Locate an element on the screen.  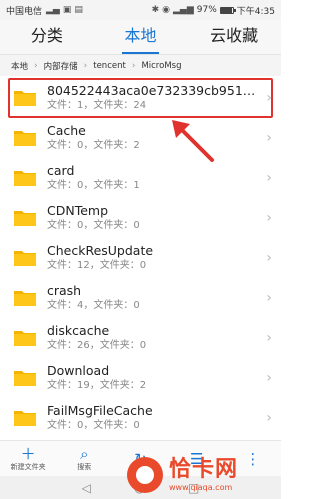
breadcrumb-item: MicroMsg is located at coordinates (161, 66).